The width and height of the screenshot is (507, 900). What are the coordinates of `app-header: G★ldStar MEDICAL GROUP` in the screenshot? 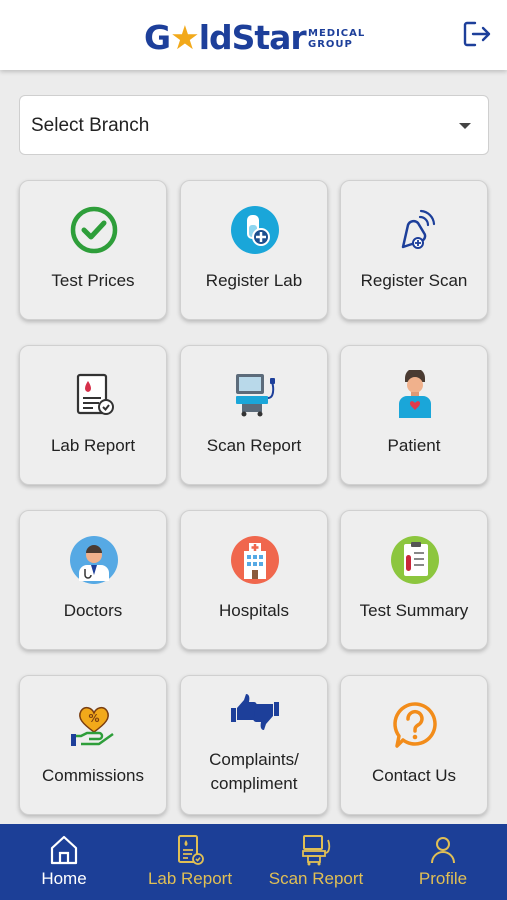 It's located at (253, 35).